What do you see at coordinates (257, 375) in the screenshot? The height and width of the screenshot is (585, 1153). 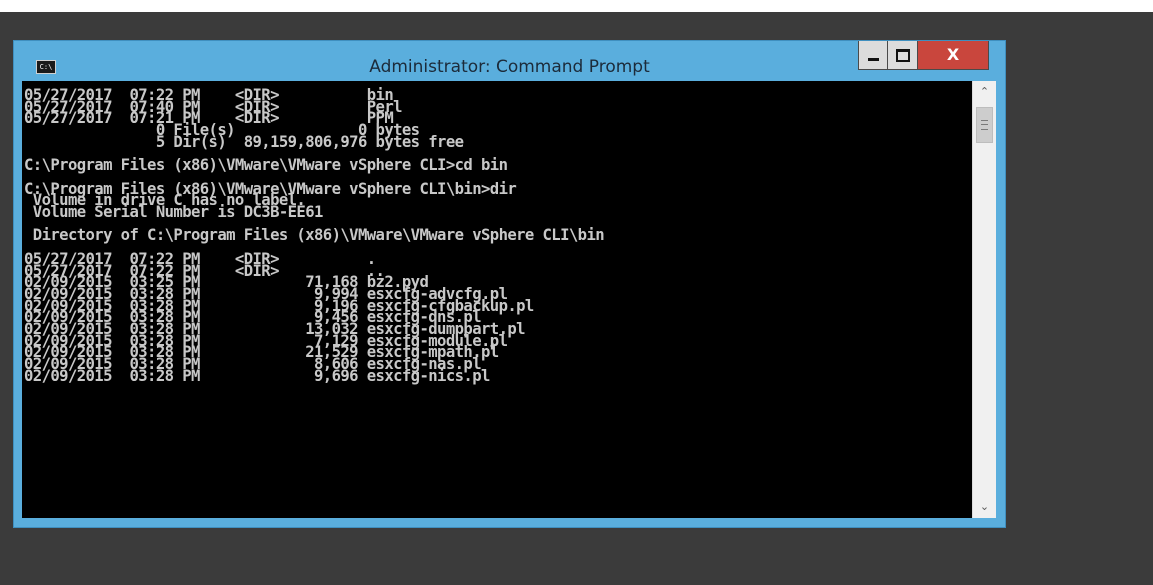 I see `console-line: 02/09/2015 03:28 PM 9,696 esxcfg-nics.pl` at bounding box center [257, 375].